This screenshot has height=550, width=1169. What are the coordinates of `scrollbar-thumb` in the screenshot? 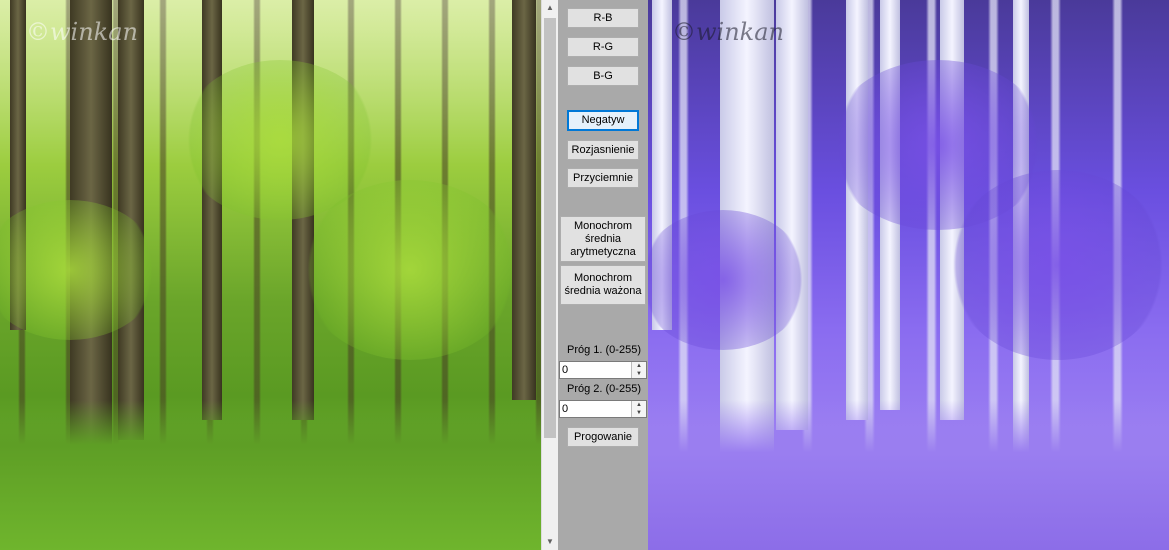 It's located at (550, 228).